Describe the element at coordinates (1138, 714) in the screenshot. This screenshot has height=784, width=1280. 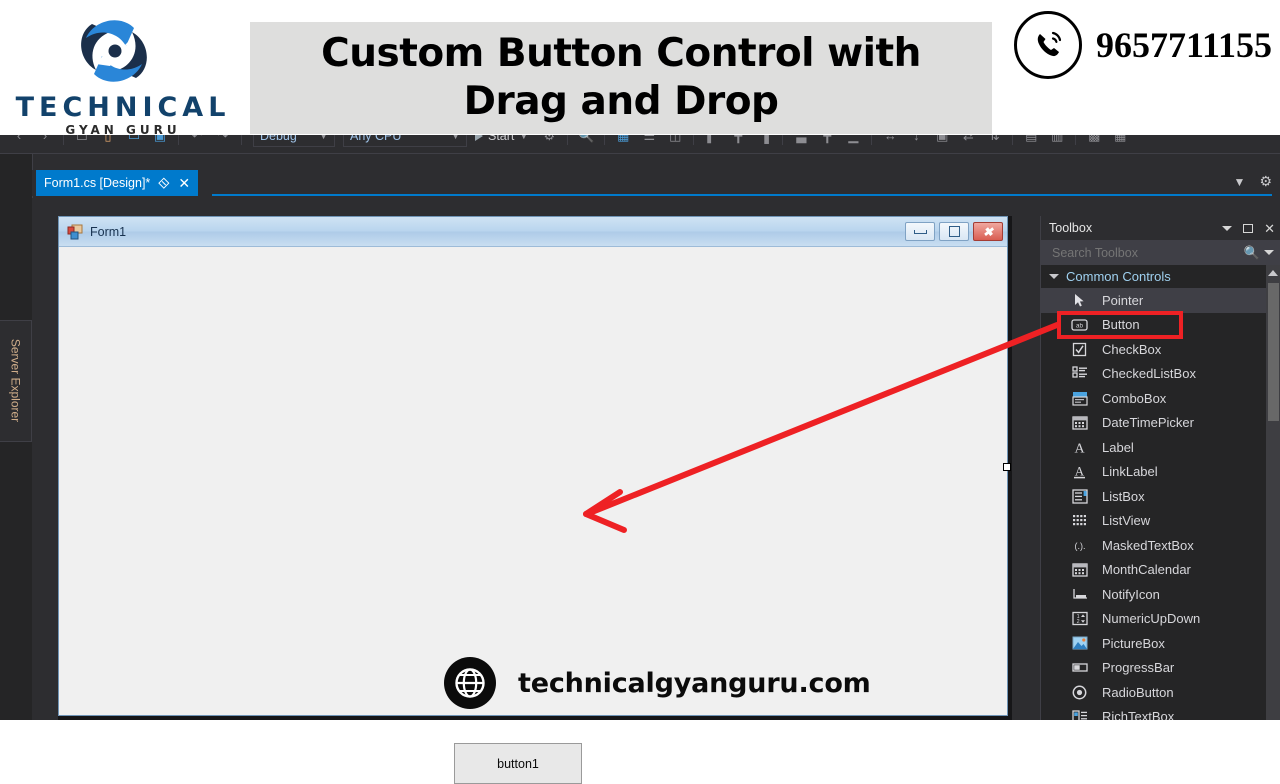
I see `toolbox-item-label: RichTextBox` at that location.